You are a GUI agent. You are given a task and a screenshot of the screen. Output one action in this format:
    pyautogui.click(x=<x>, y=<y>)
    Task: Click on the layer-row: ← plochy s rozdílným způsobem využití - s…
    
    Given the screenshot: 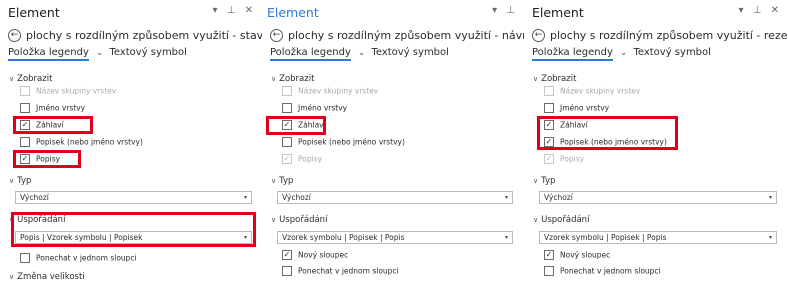 What is the action you would take?
    pyautogui.click(x=135, y=33)
    